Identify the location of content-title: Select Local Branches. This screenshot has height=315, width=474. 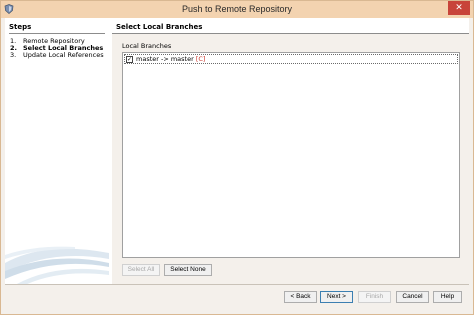
(159, 27).